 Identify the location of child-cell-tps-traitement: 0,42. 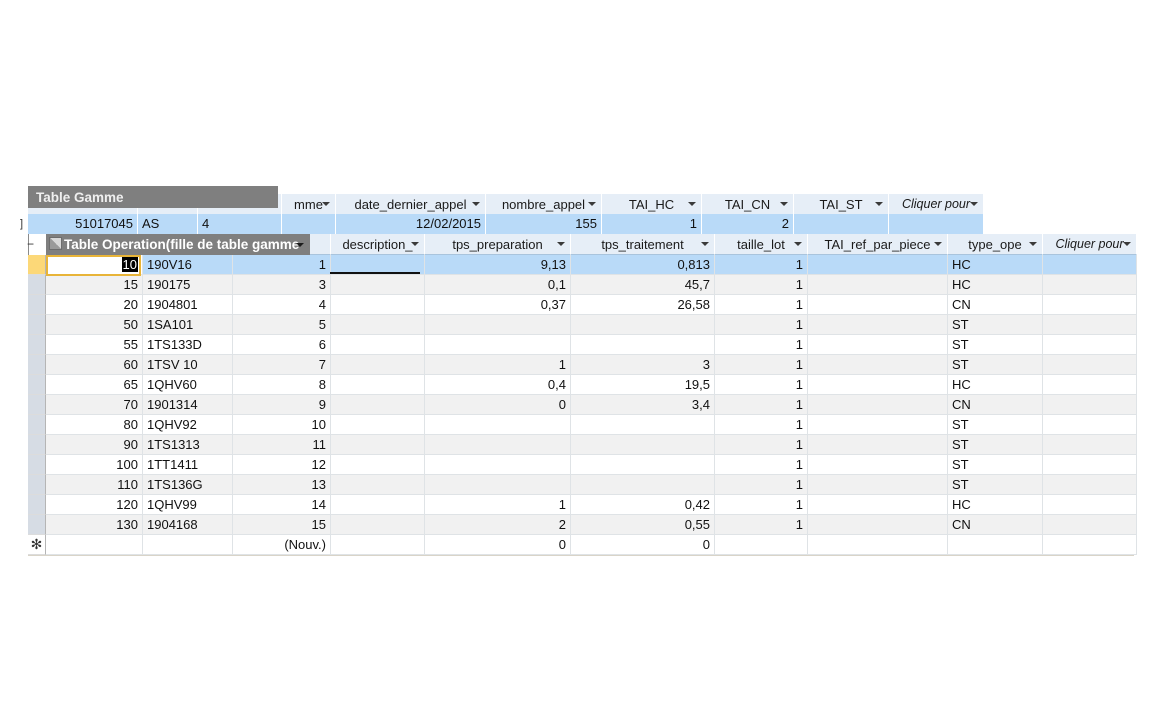
(643, 505).